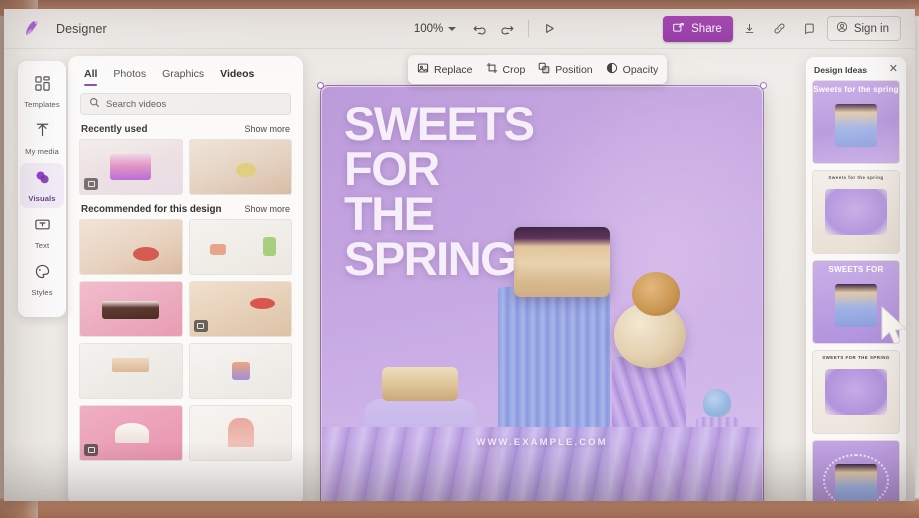 The height and width of the screenshot is (518, 919). I want to click on sidebar-item-templates: Templates, so click(42, 91).